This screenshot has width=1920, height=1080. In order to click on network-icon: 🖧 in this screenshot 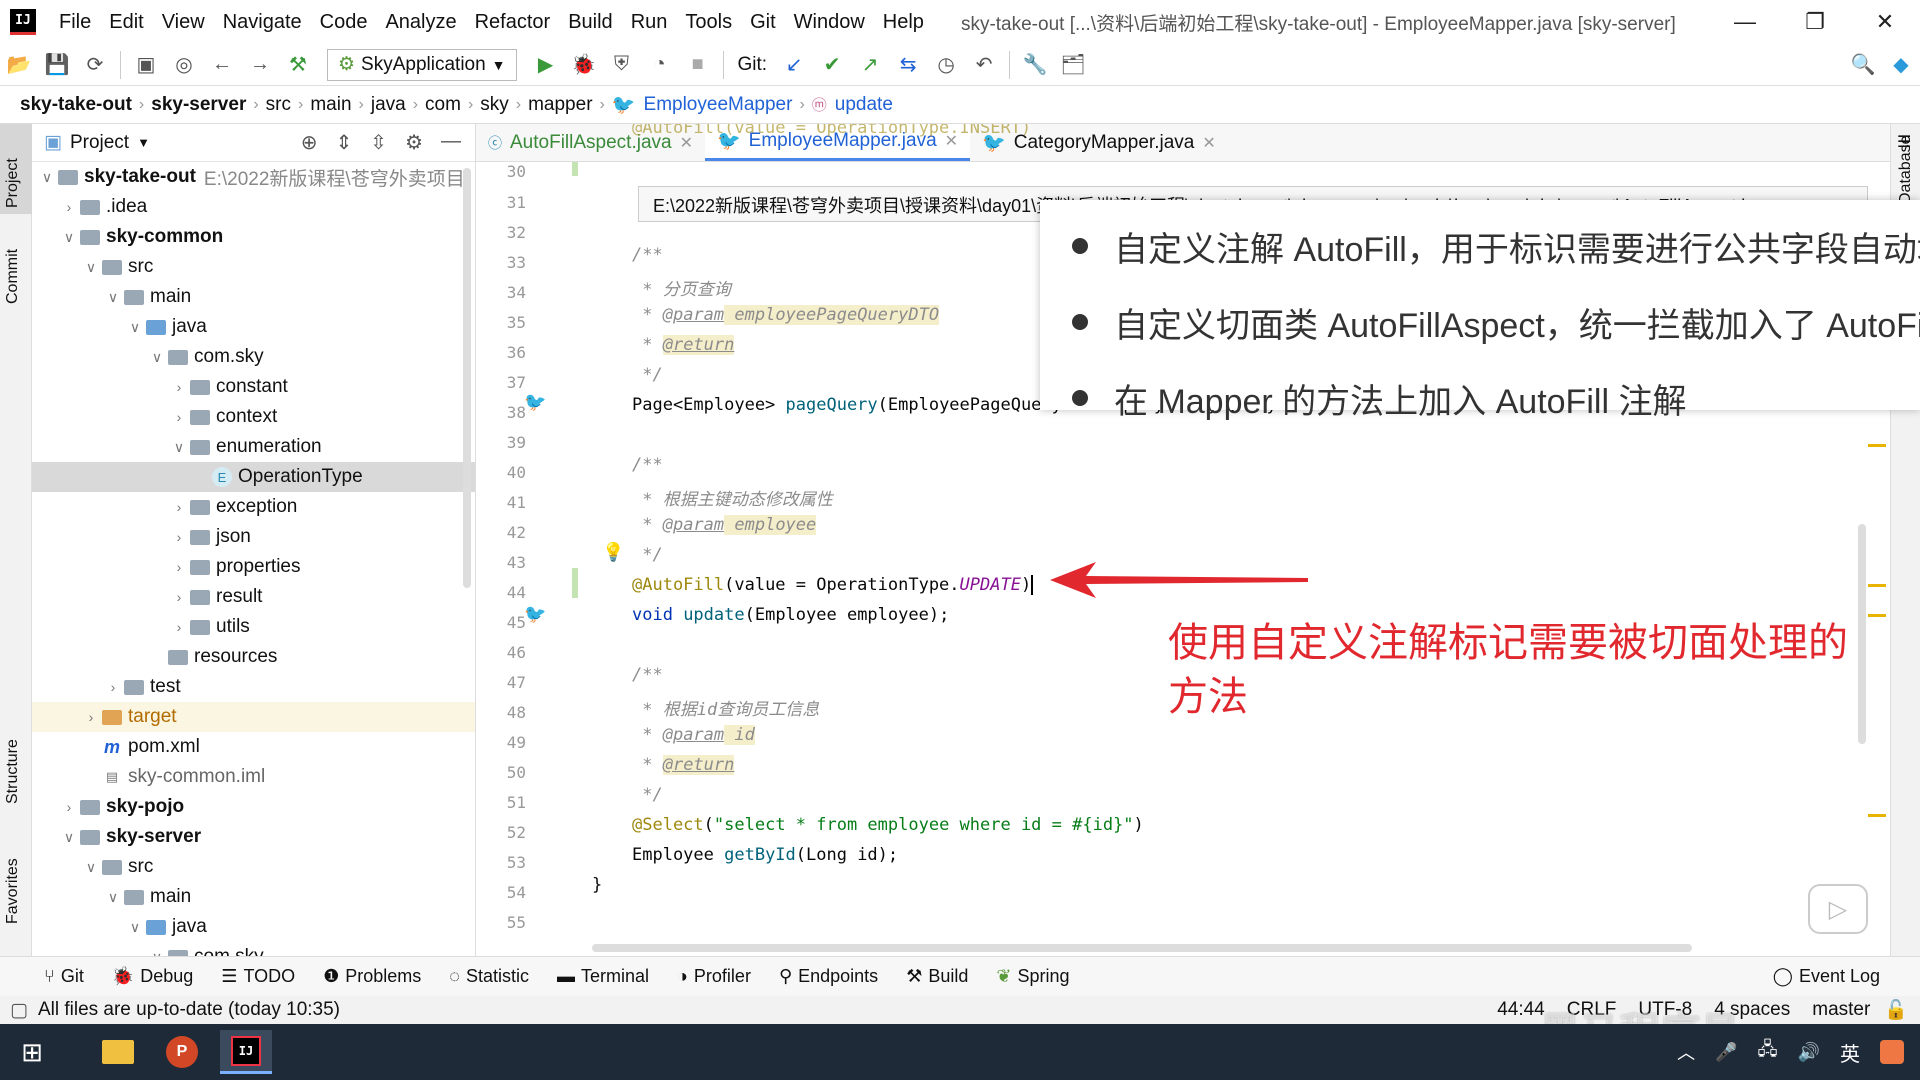, I will do `click(1768, 1052)`.